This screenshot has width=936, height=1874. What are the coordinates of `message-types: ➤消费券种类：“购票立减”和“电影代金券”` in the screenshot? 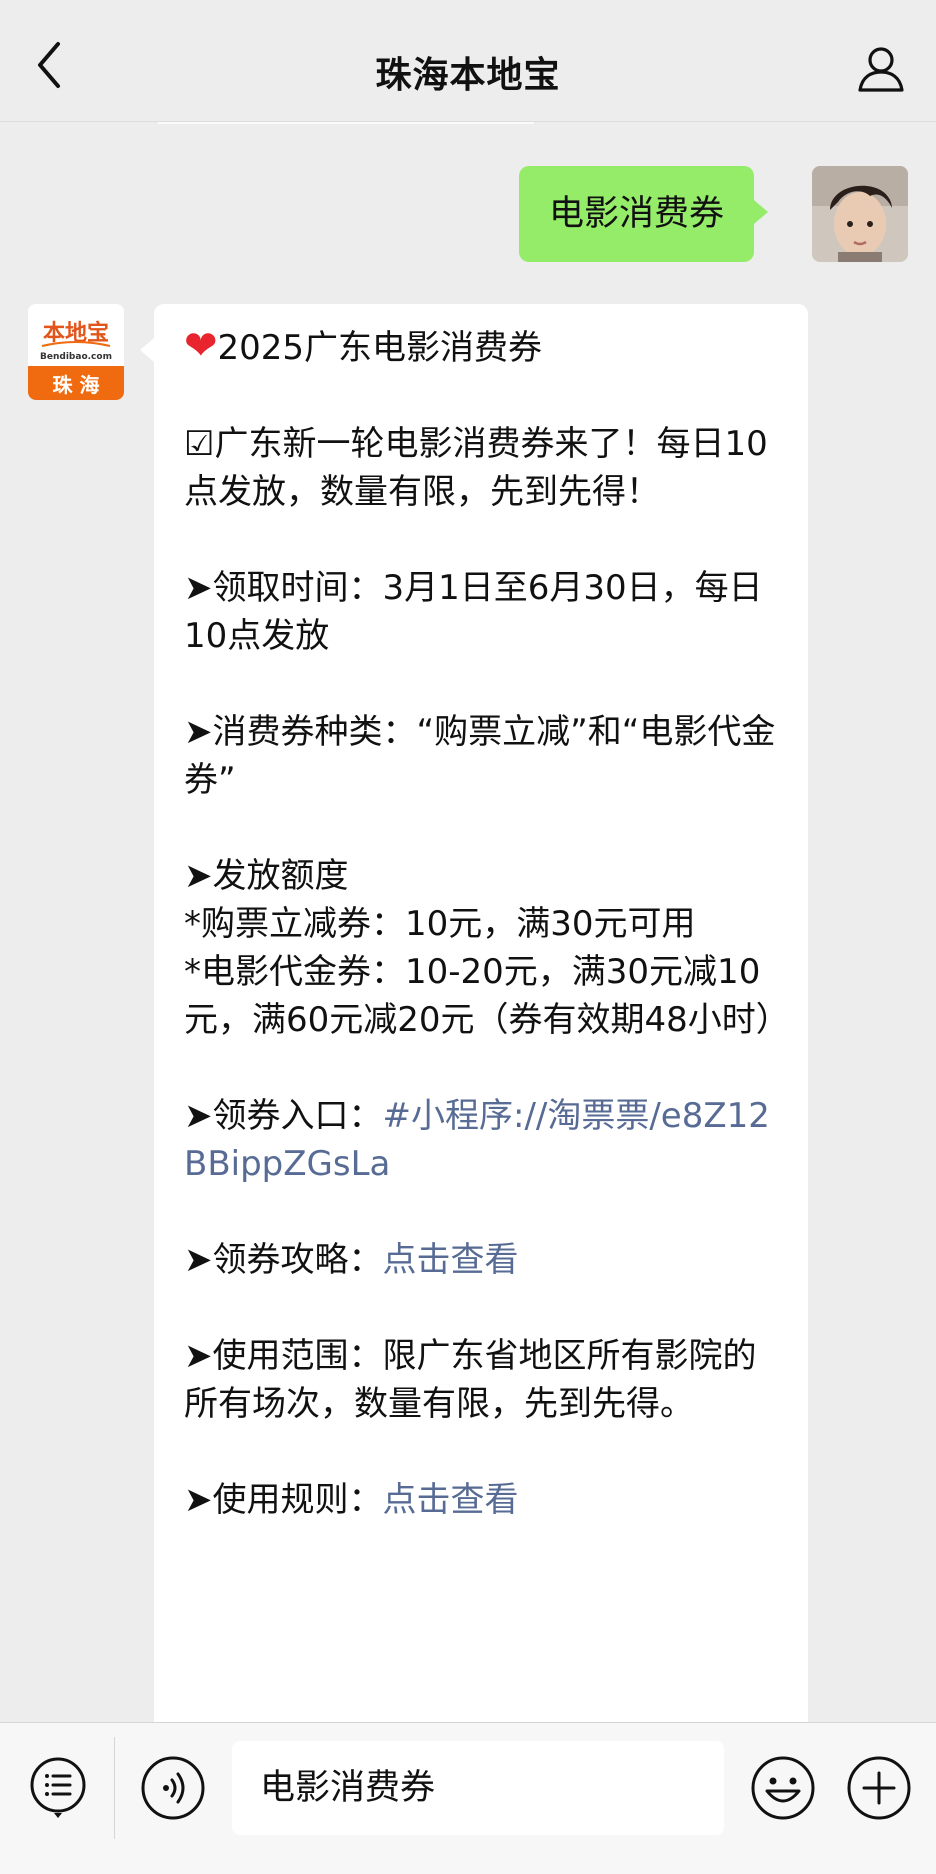 It's located at (480, 756).